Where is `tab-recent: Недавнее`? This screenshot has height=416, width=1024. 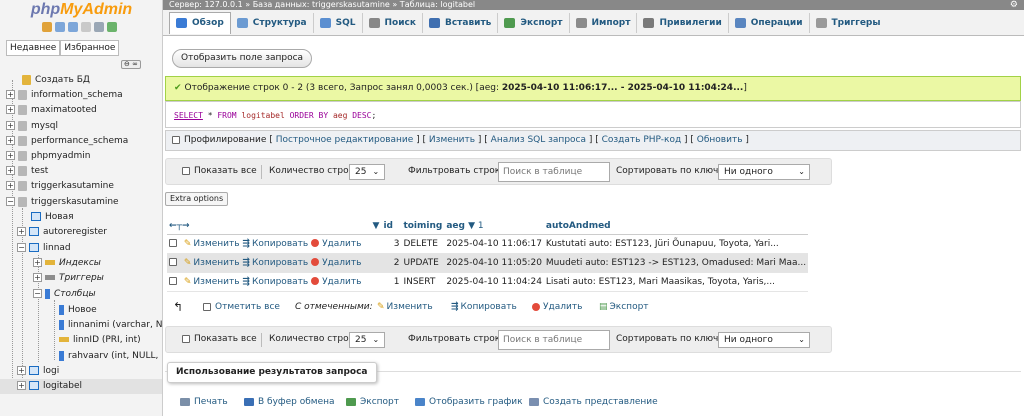
tab-recent: Недавнее is located at coordinates (33, 48).